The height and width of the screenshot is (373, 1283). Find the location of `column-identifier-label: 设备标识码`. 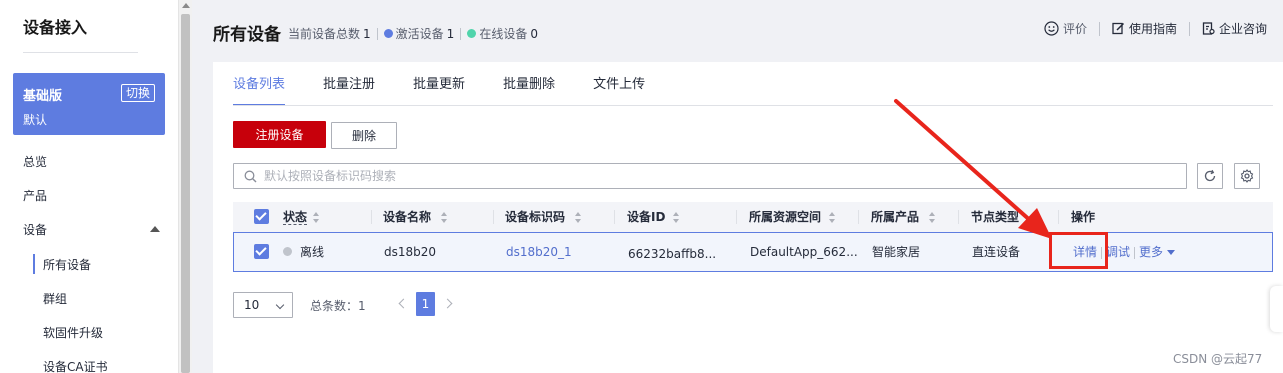

column-identifier-label: 设备标识码 is located at coordinates (535, 217).